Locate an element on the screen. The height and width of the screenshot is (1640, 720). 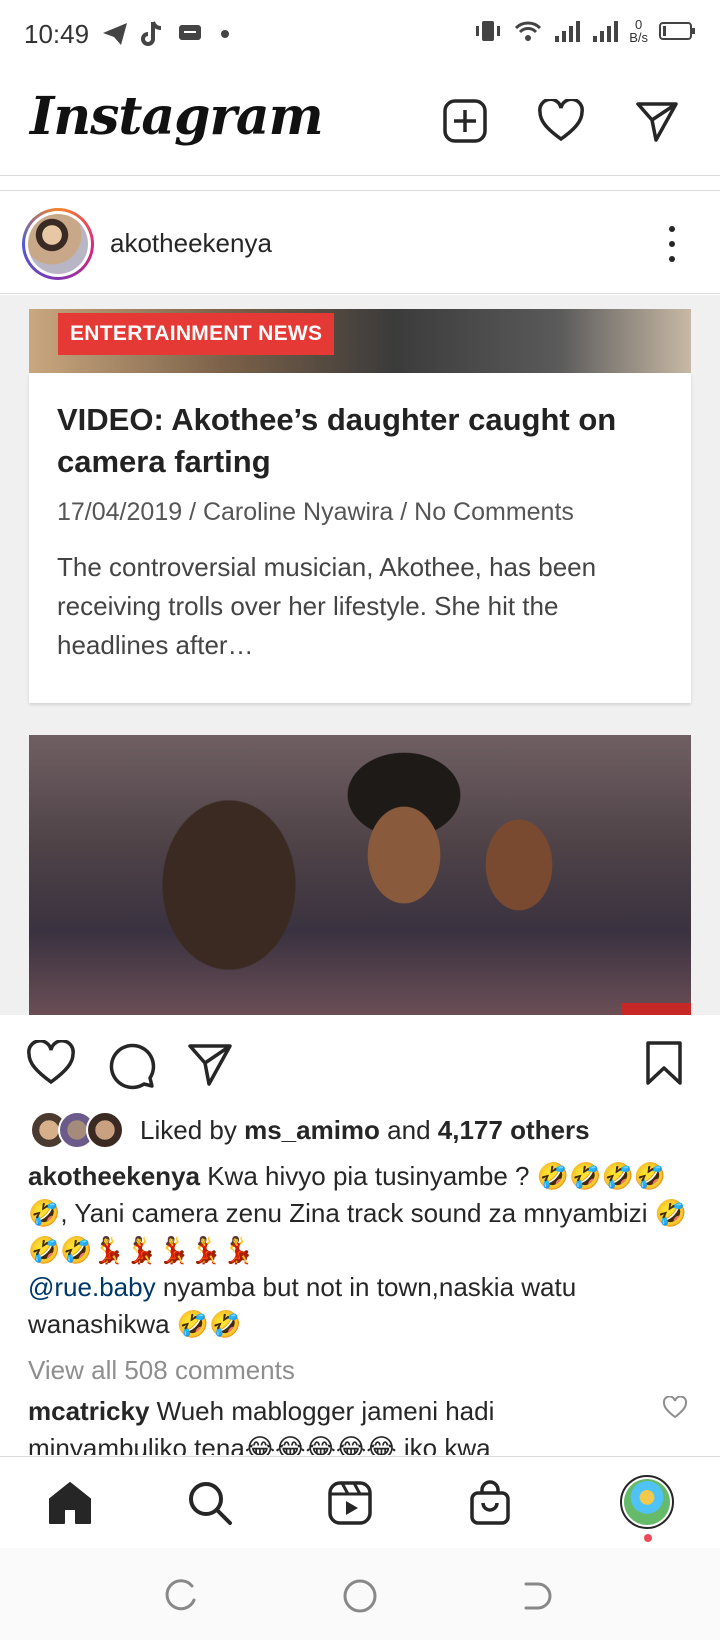
like-button is located at coordinates (52, 1065).